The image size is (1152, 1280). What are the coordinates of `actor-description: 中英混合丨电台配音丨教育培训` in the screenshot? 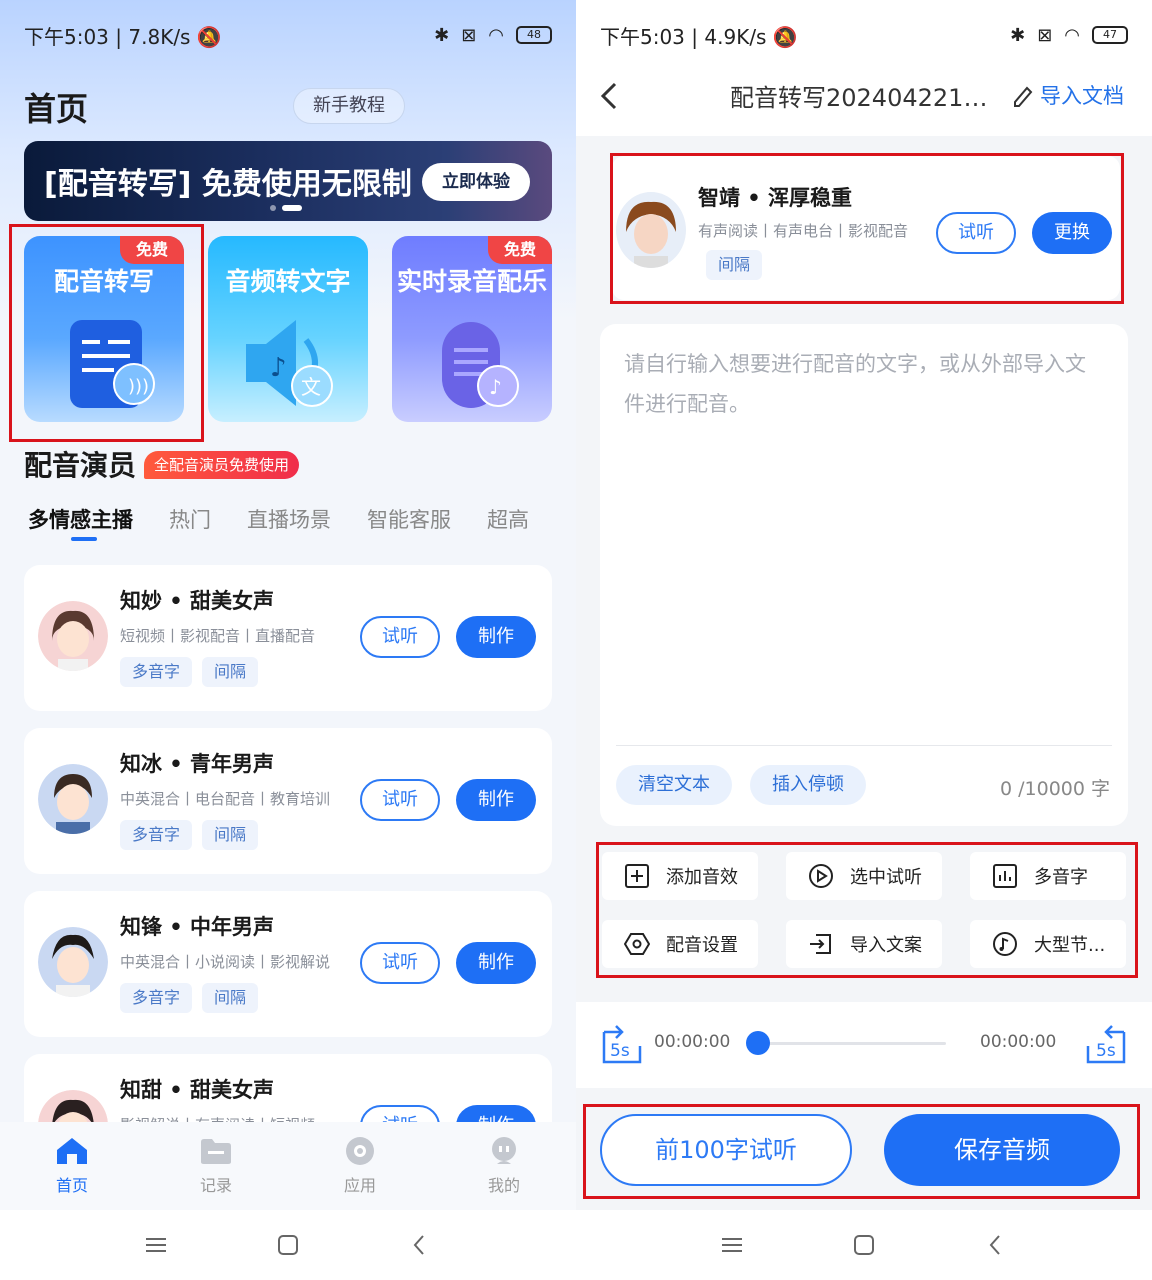 It's located at (225, 799).